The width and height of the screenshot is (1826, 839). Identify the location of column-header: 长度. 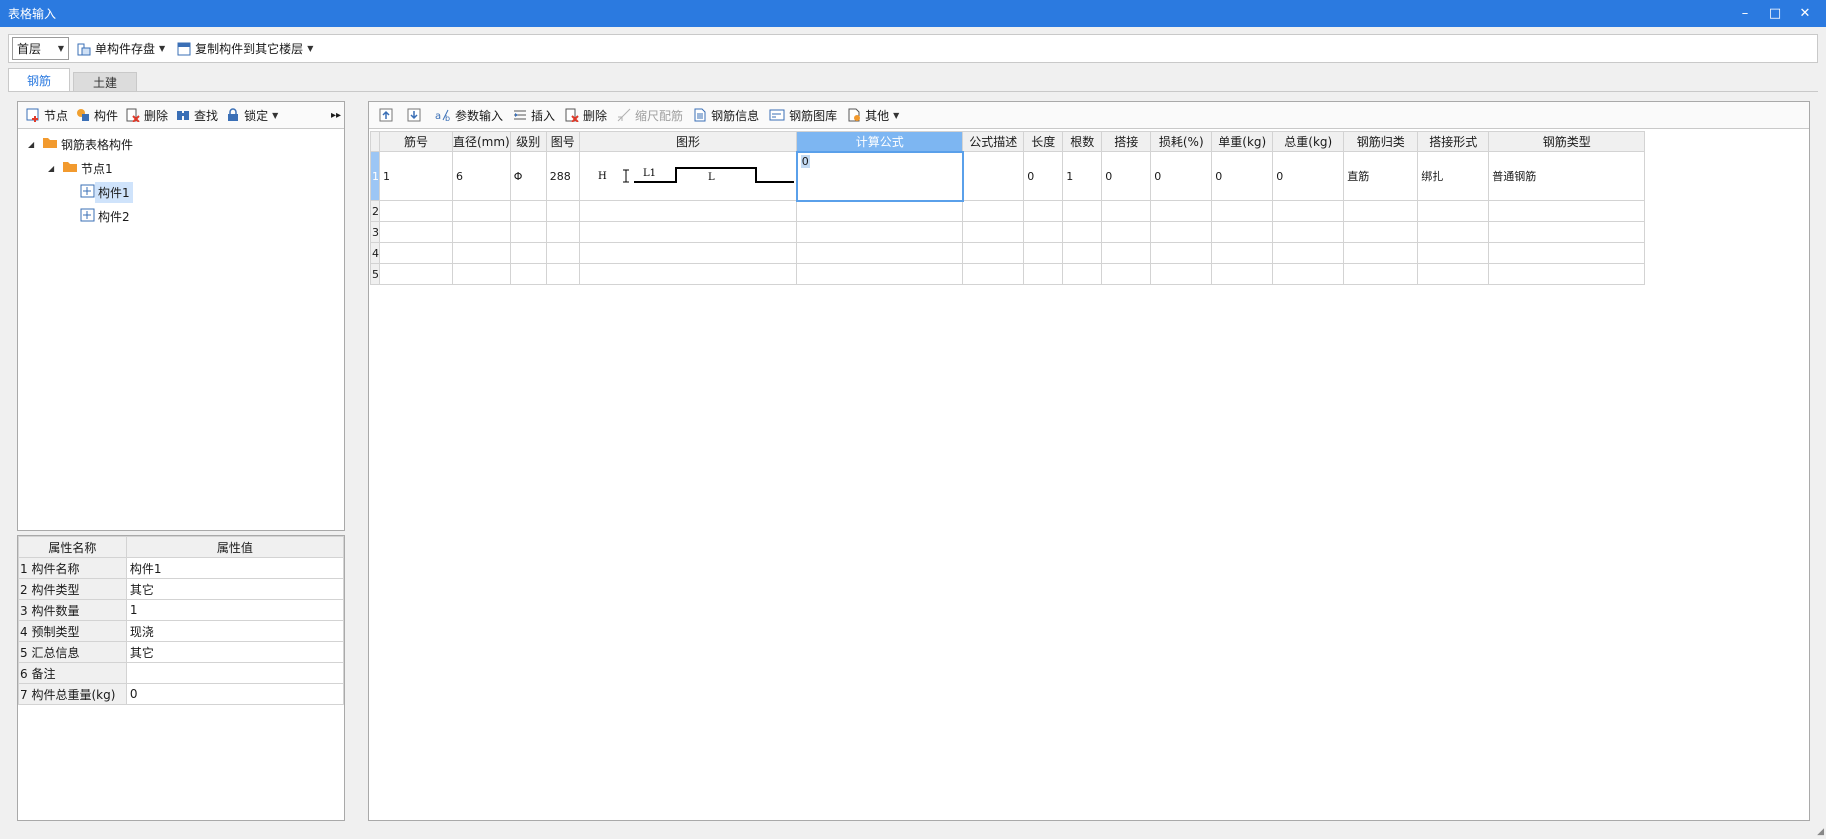
(1043, 141).